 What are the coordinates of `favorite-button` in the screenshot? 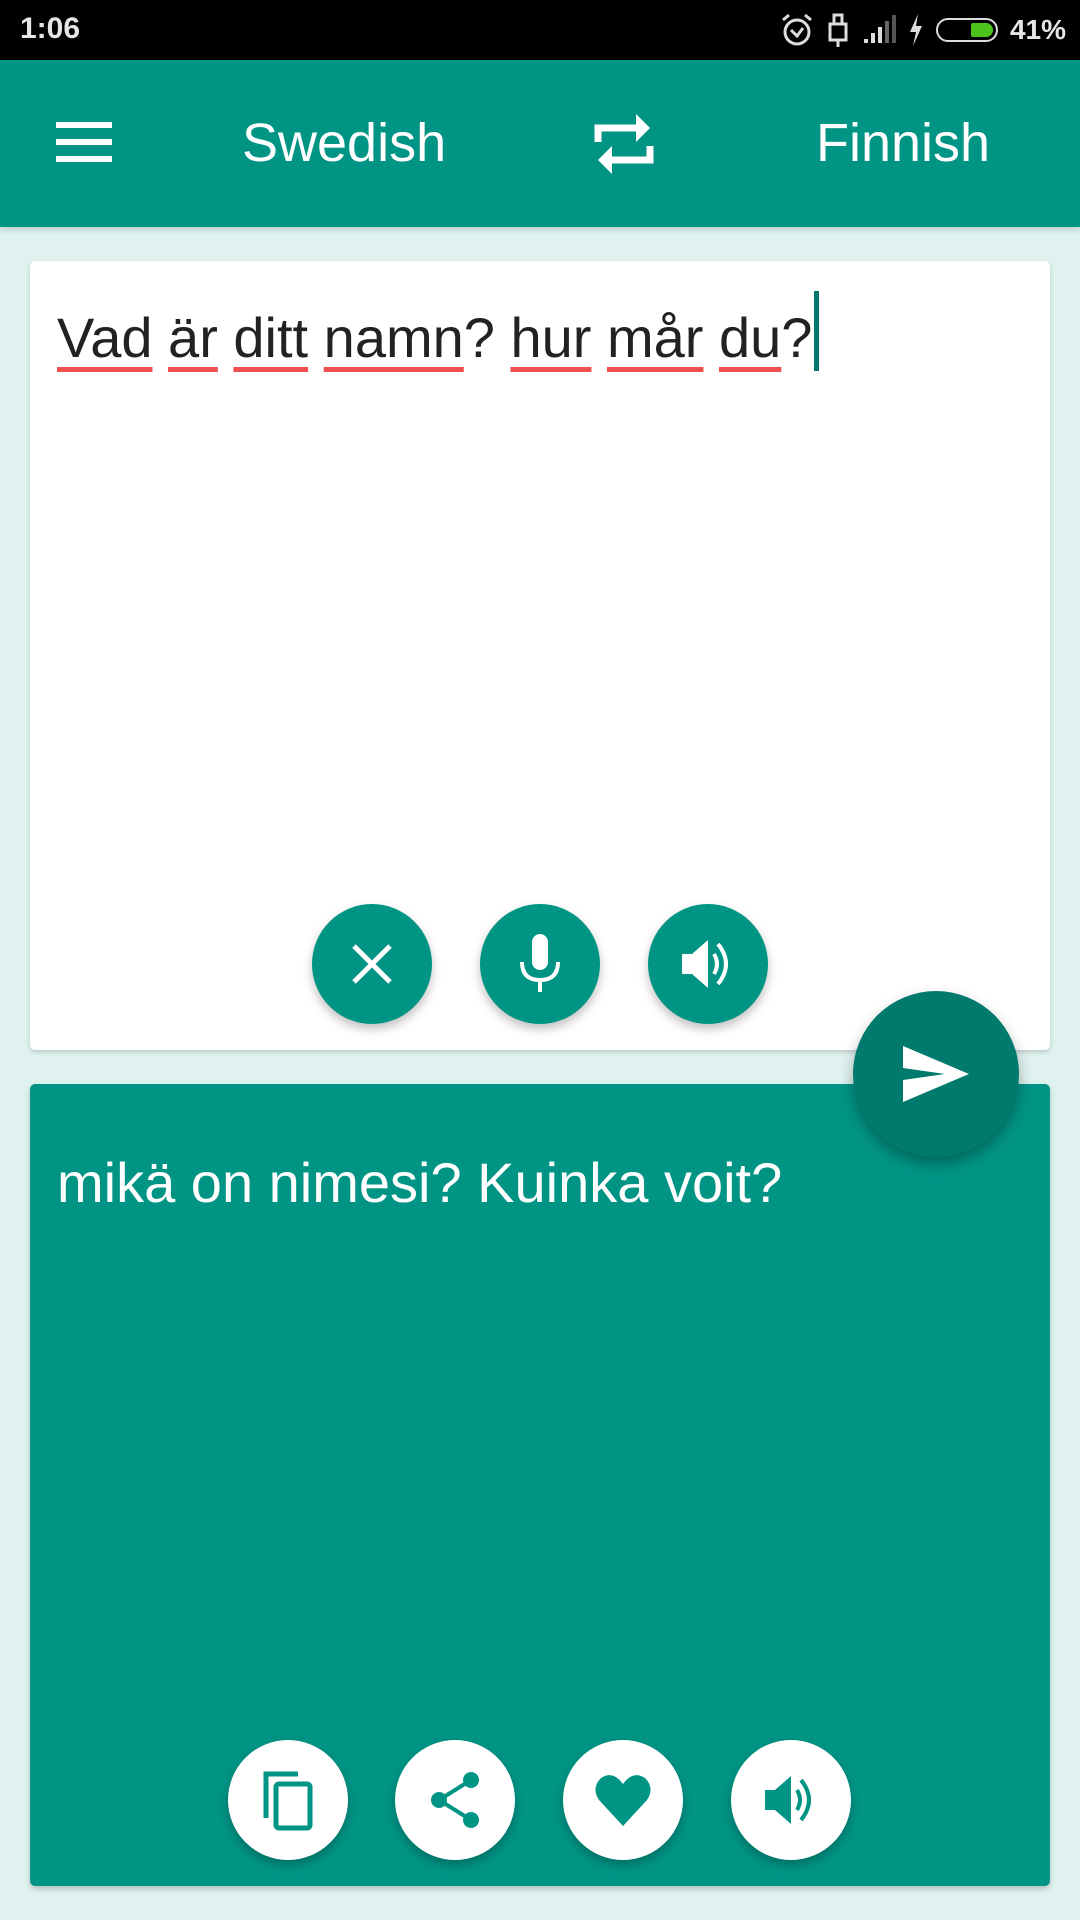 It's located at (623, 1800).